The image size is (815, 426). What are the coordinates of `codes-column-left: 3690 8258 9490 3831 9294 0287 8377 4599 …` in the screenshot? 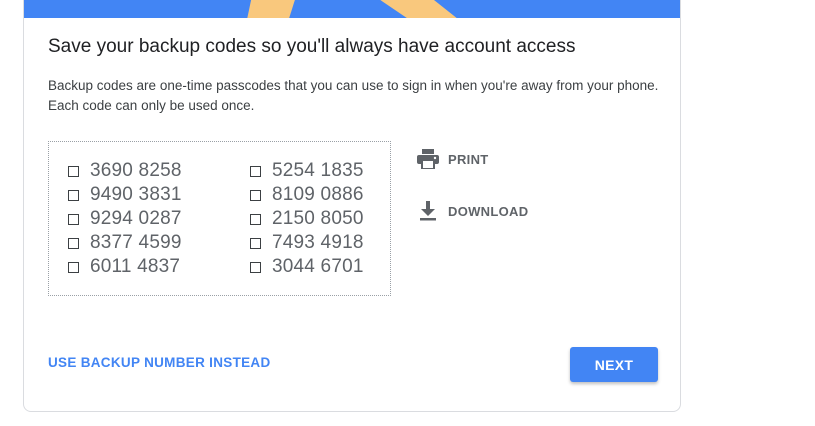 It's located at (125, 219).